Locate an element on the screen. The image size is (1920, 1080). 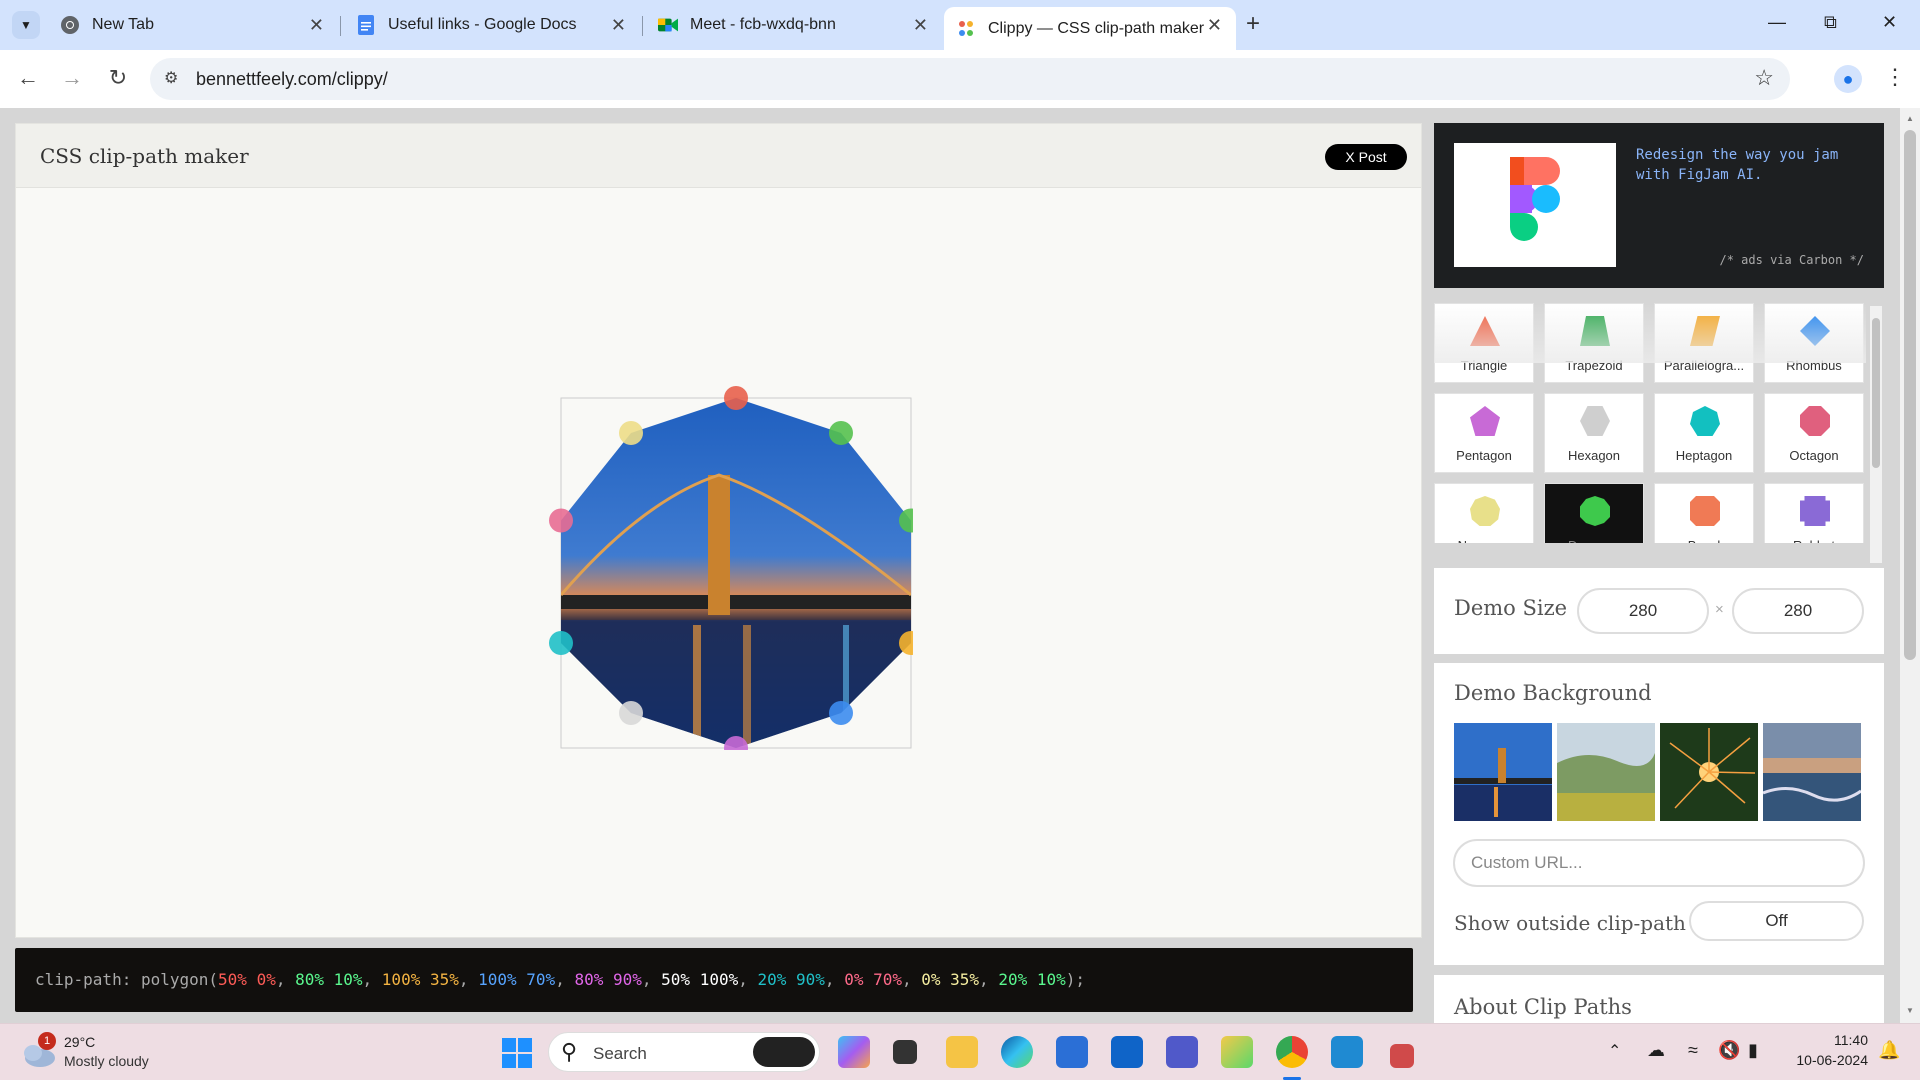
shape-grid-scrollbar is located at coordinates (1876, 434).